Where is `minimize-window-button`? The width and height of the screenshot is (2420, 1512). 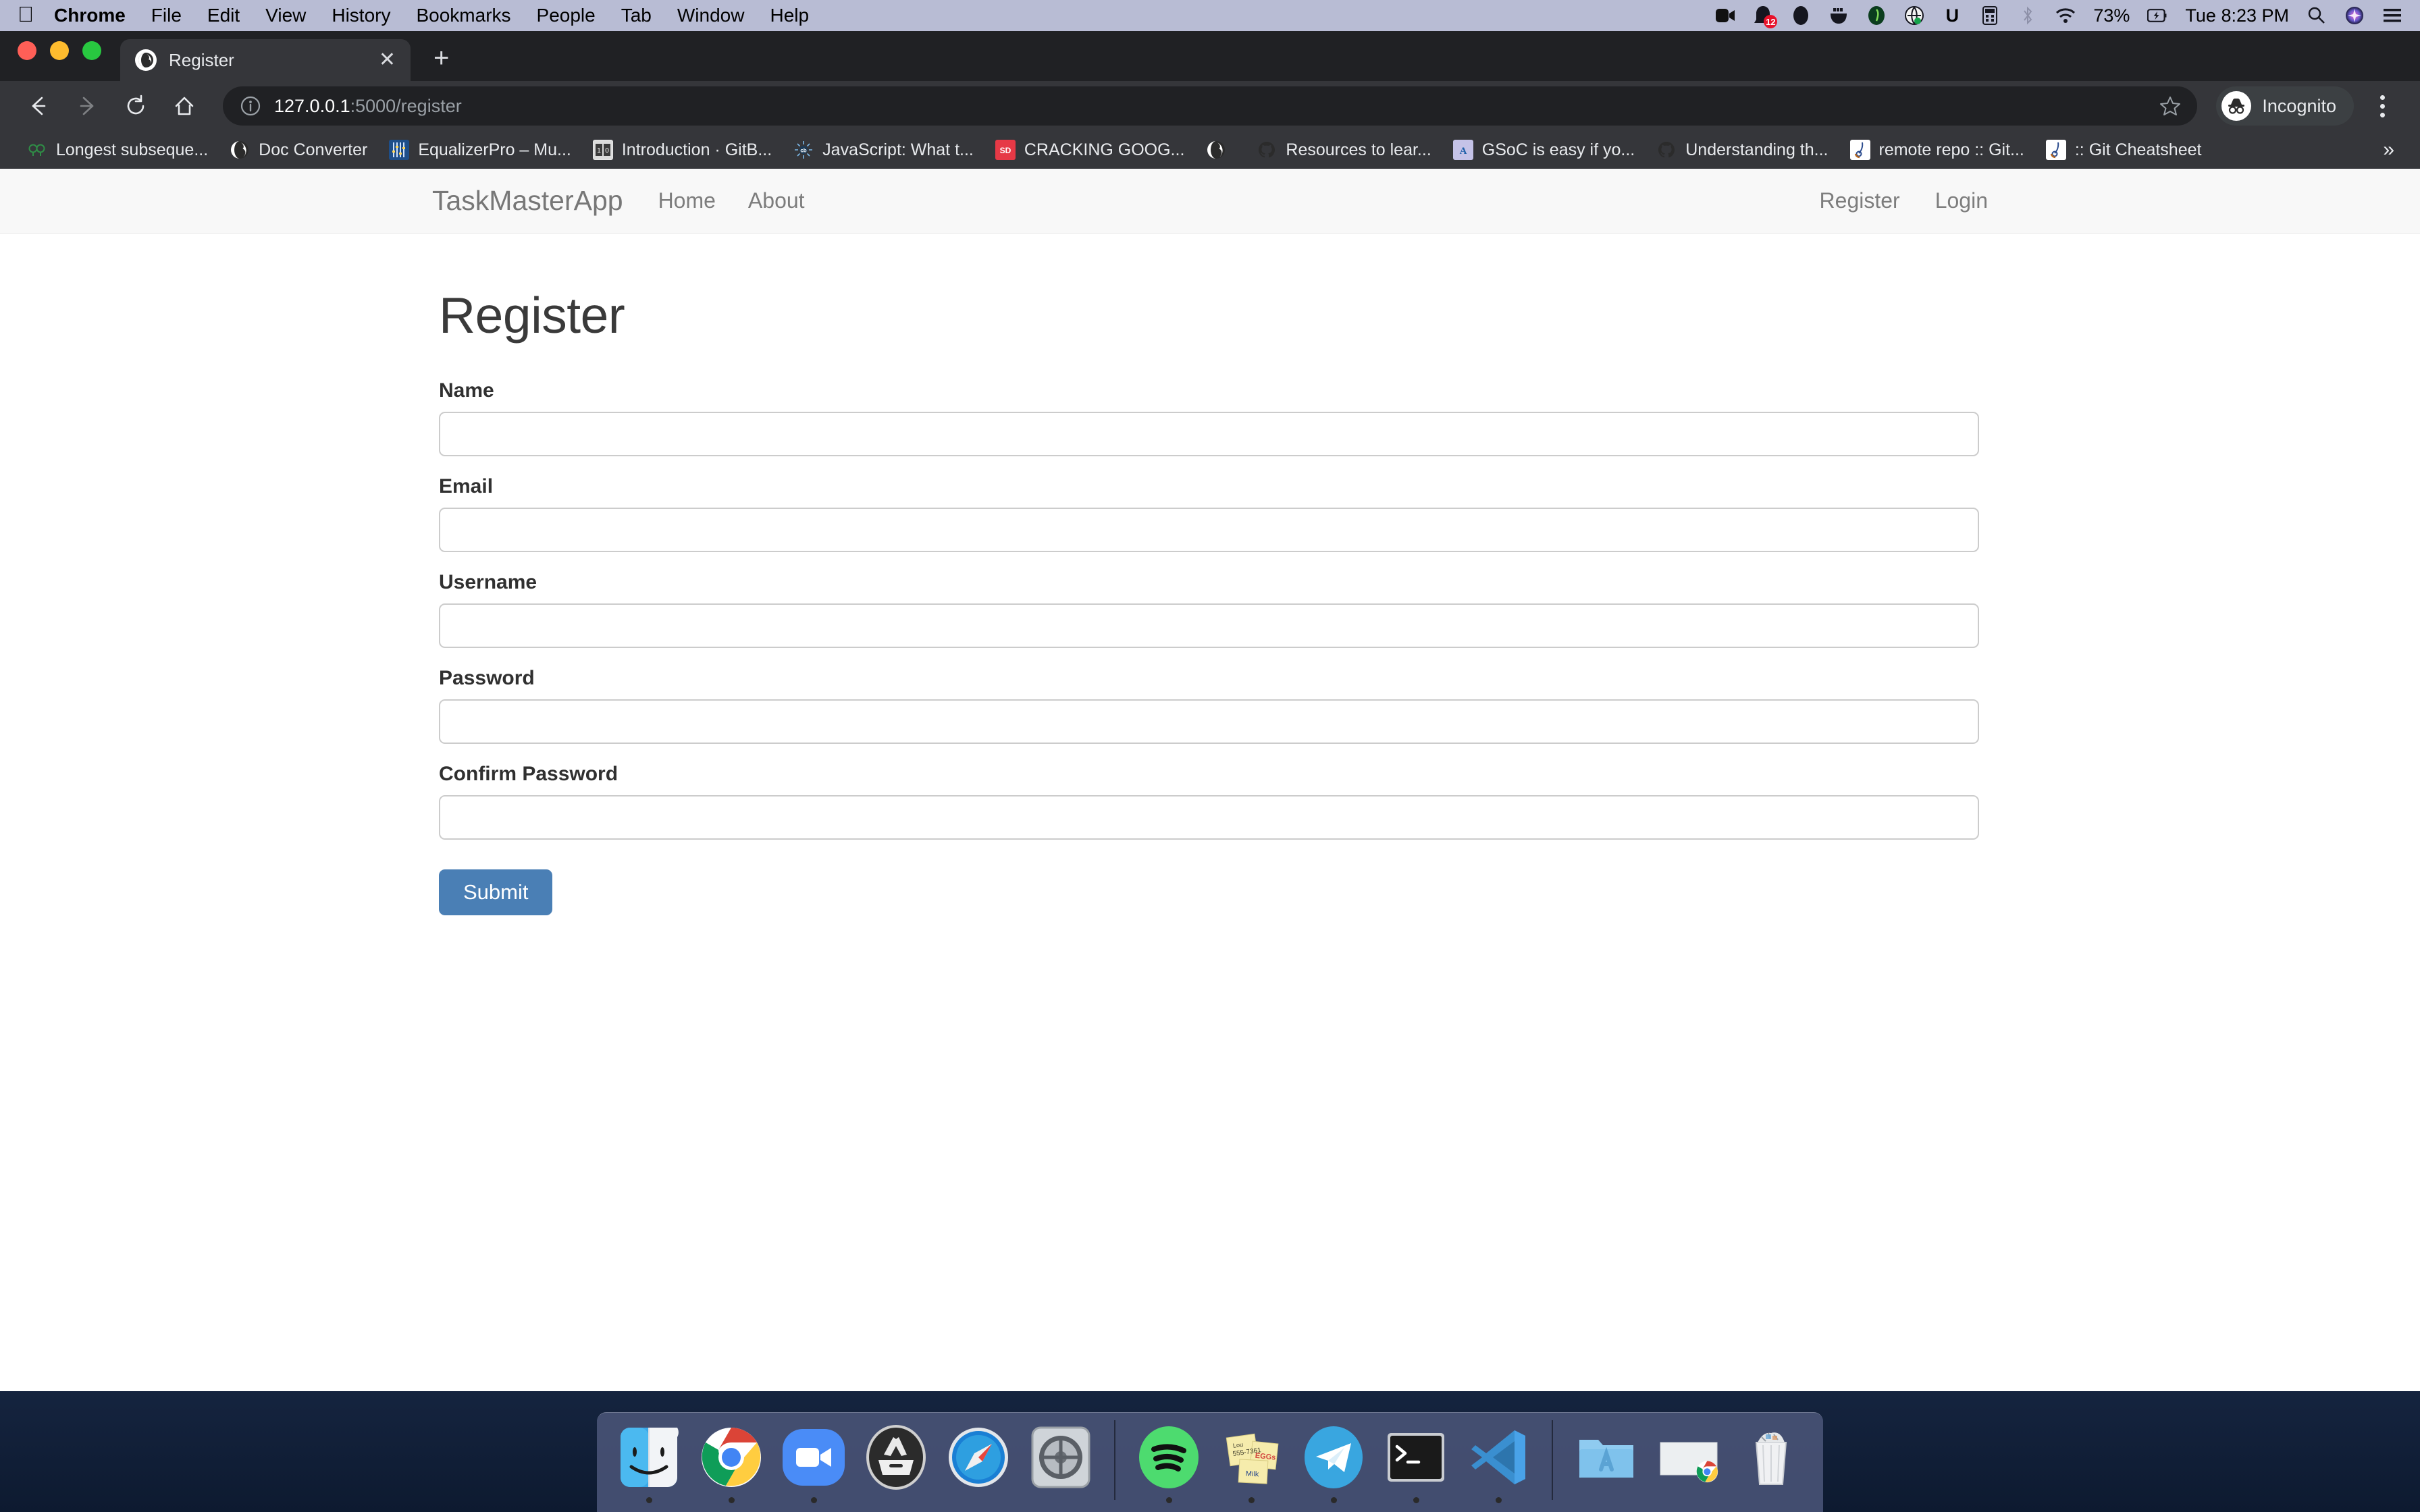 minimize-window-button is located at coordinates (59, 50).